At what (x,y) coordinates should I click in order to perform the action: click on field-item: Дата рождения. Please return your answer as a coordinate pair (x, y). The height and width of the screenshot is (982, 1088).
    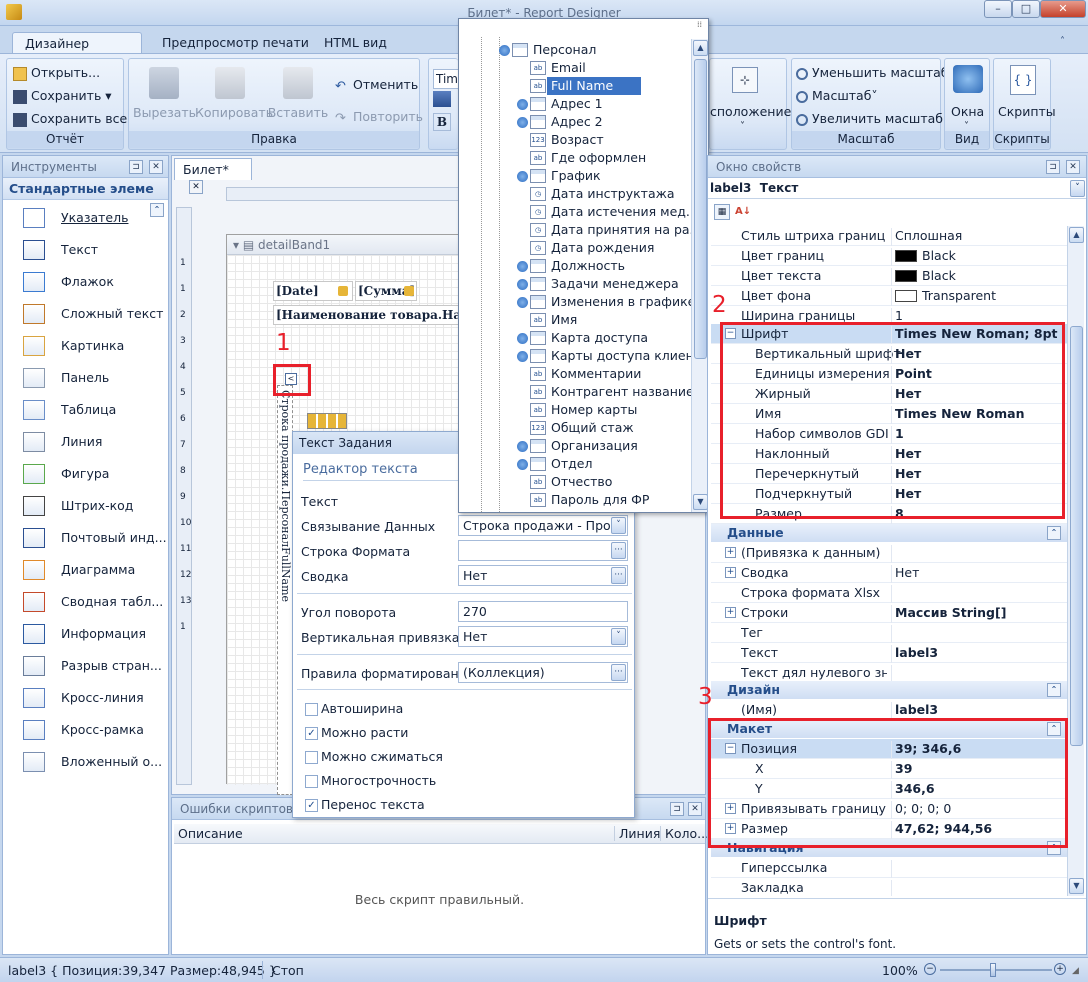
    Looking at the image, I should click on (602, 248).